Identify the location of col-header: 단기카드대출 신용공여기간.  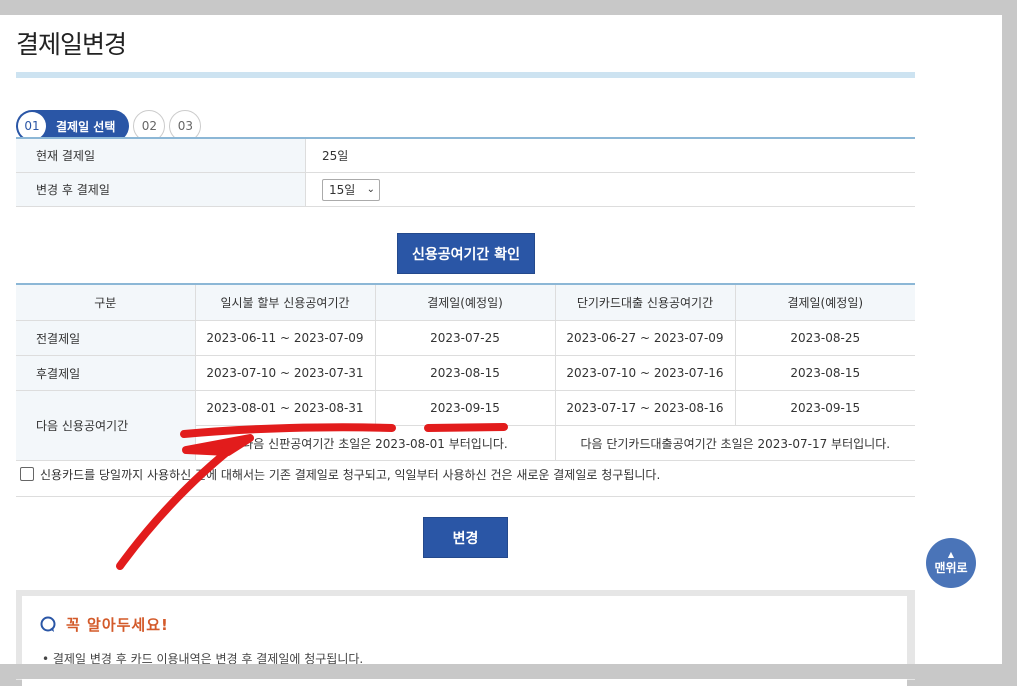
(644, 302).